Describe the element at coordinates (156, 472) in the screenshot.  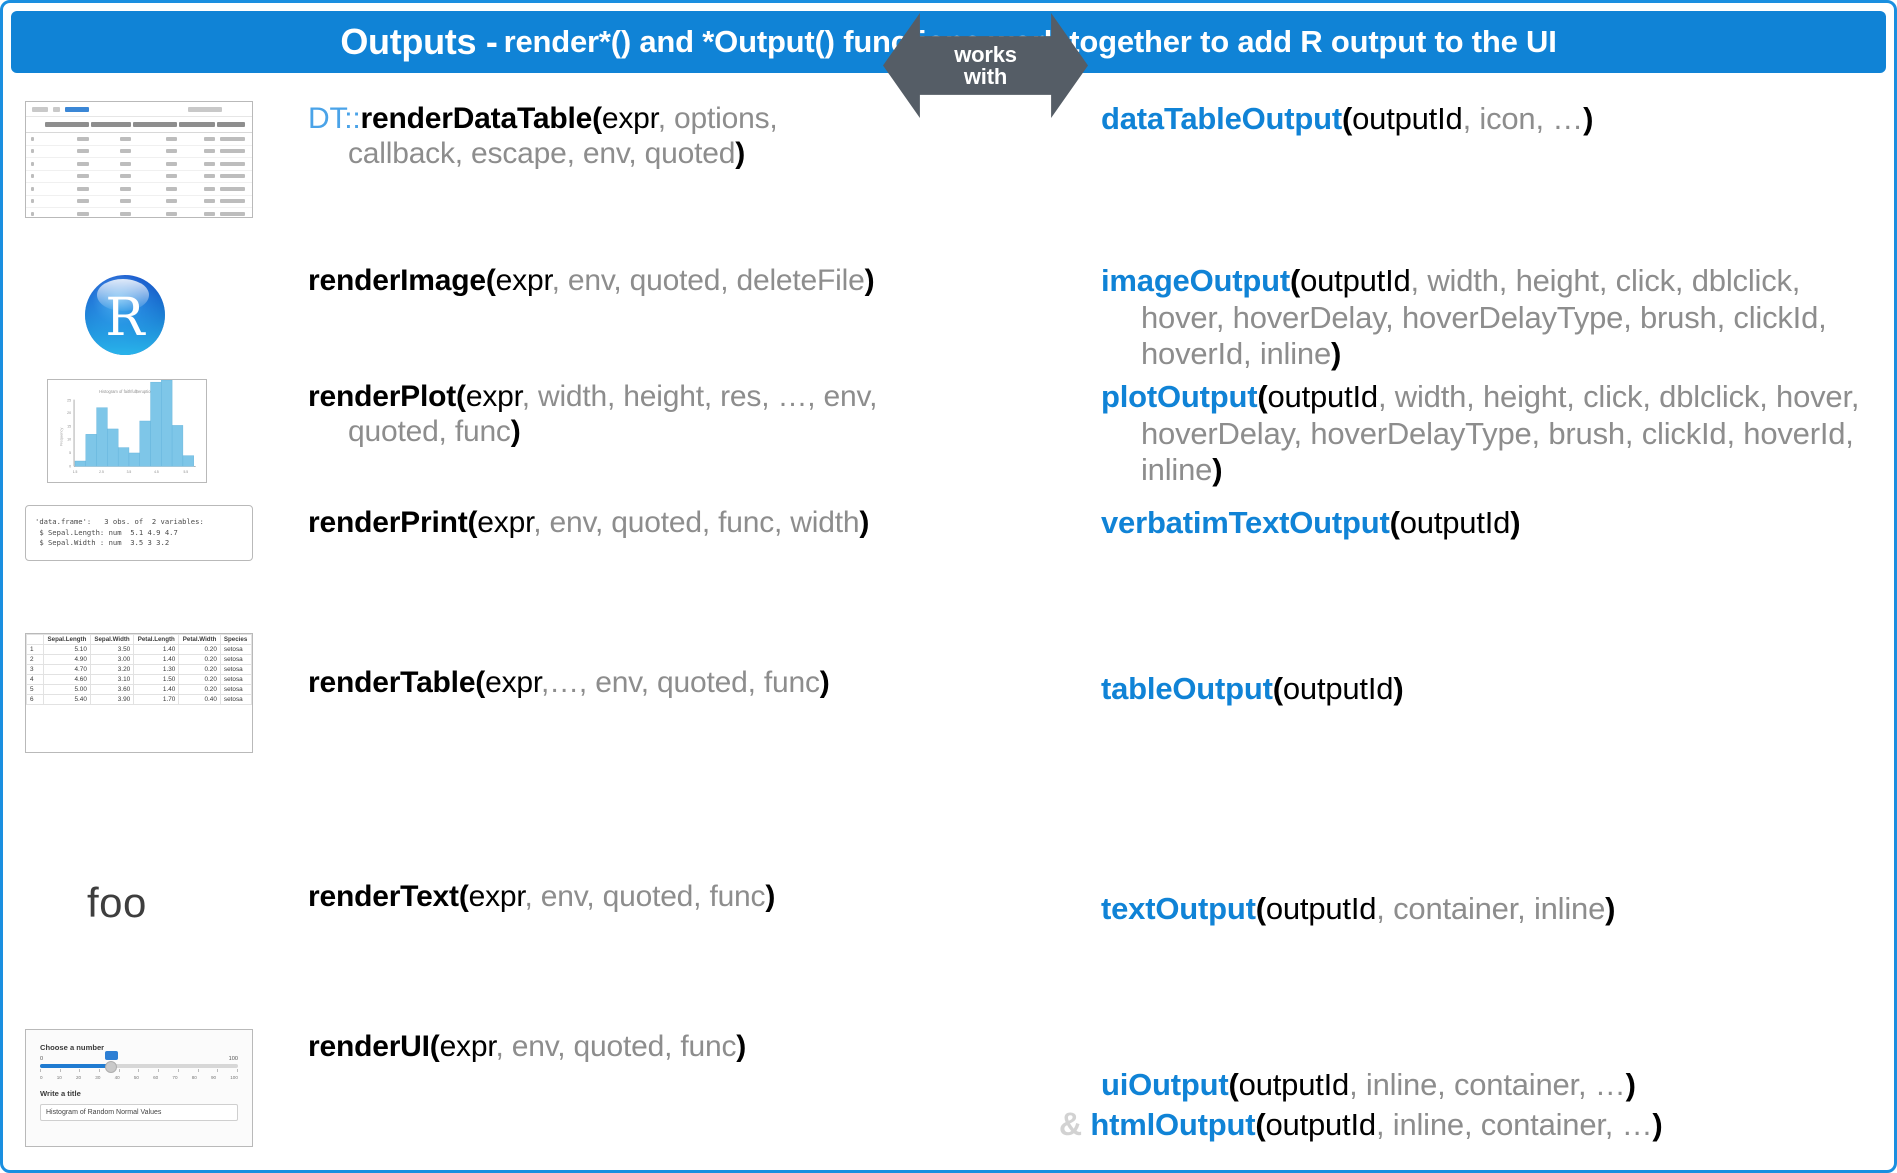
I see `svg-text: 4.5` at that location.